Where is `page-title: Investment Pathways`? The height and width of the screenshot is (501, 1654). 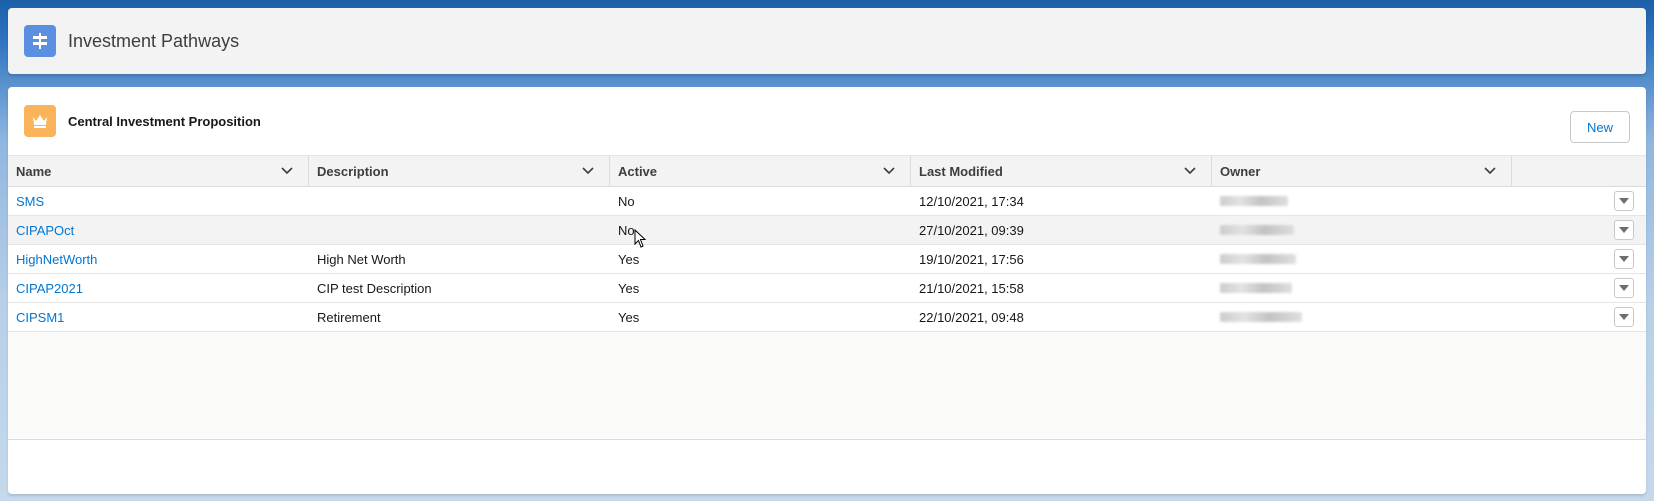
page-title: Investment Pathways is located at coordinates (154, 40).